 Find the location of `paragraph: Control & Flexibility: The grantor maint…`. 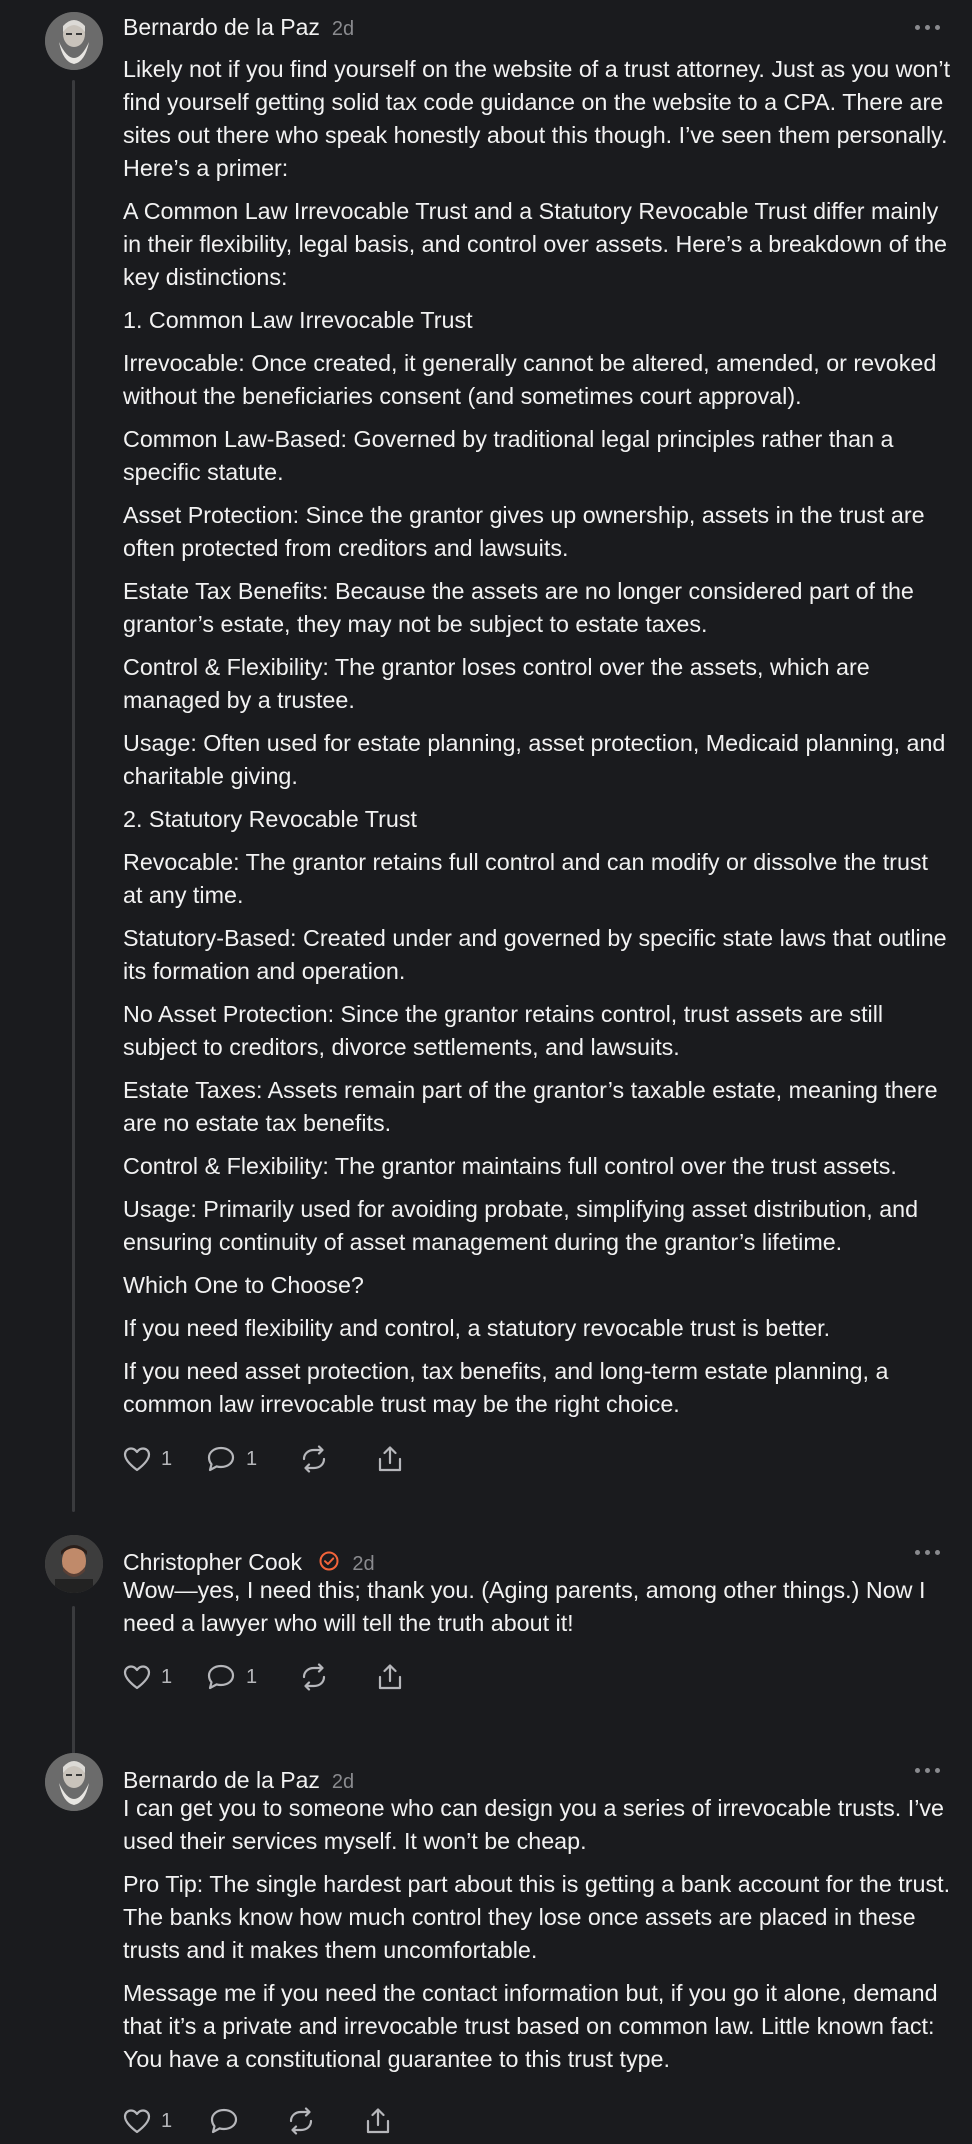

paragraph: Control & Flexibility: The grantor maint… is located at coordinates (510, 1166).